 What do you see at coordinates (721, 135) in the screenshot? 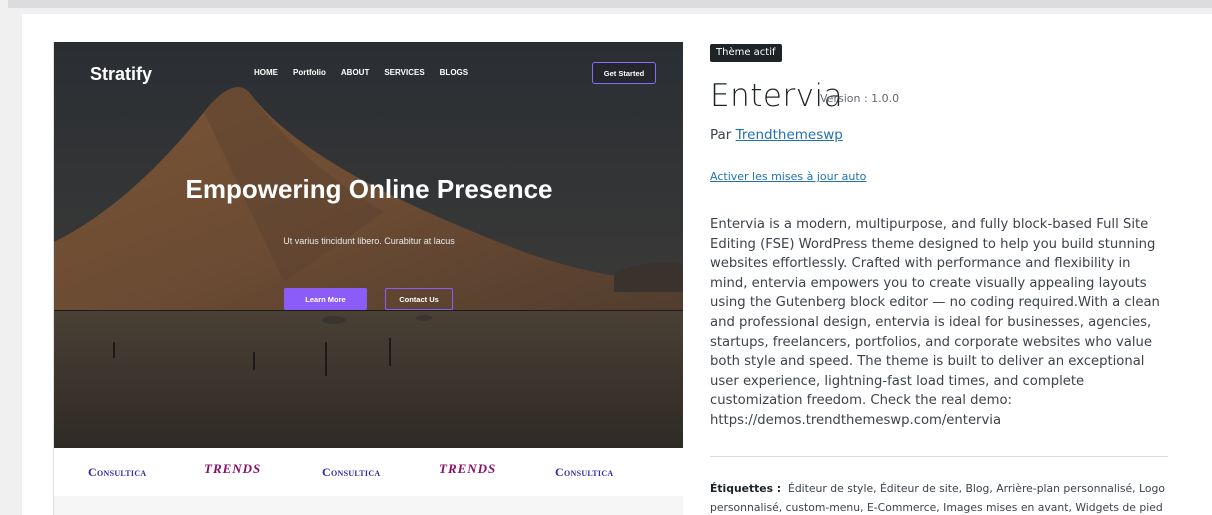
I see `author-prefix: Par` at bounding box center [721, 135].